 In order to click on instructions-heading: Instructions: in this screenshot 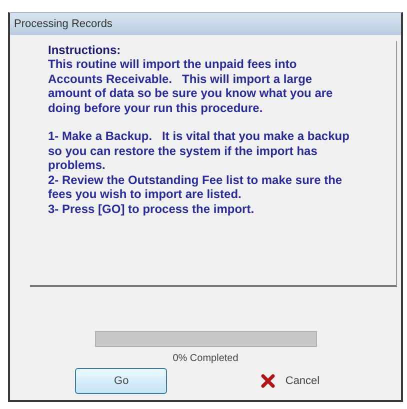, I will do `click(85, 50)`.